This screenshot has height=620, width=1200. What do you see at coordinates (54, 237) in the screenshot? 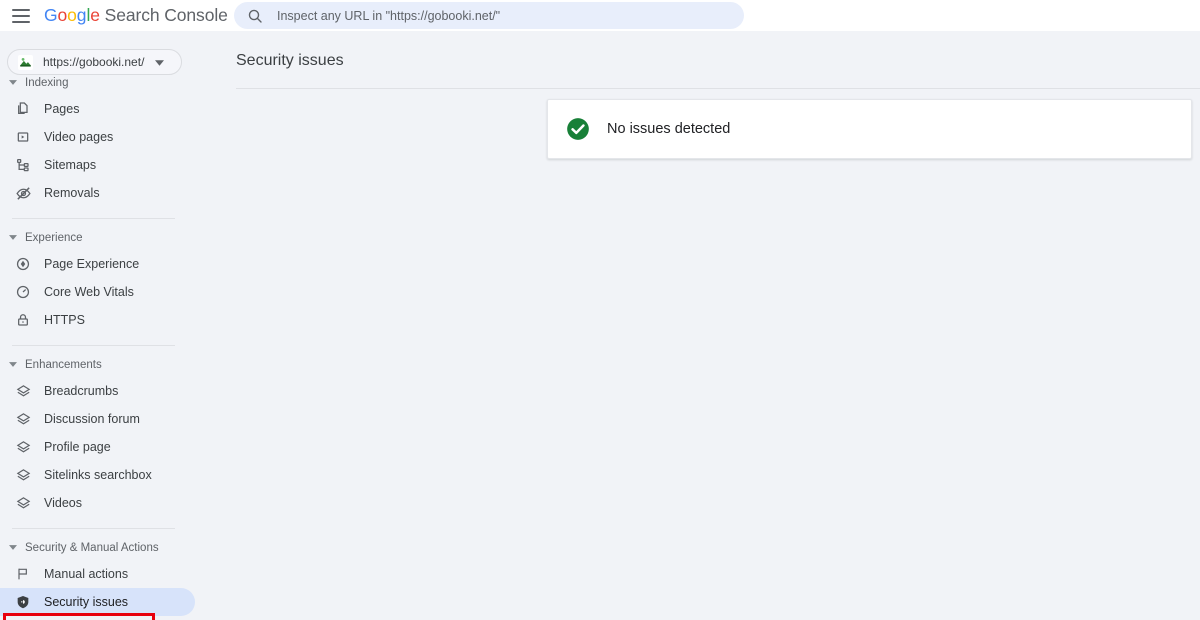
I see `sidebar-section-label: Experience` at bounding box center [54, 237].